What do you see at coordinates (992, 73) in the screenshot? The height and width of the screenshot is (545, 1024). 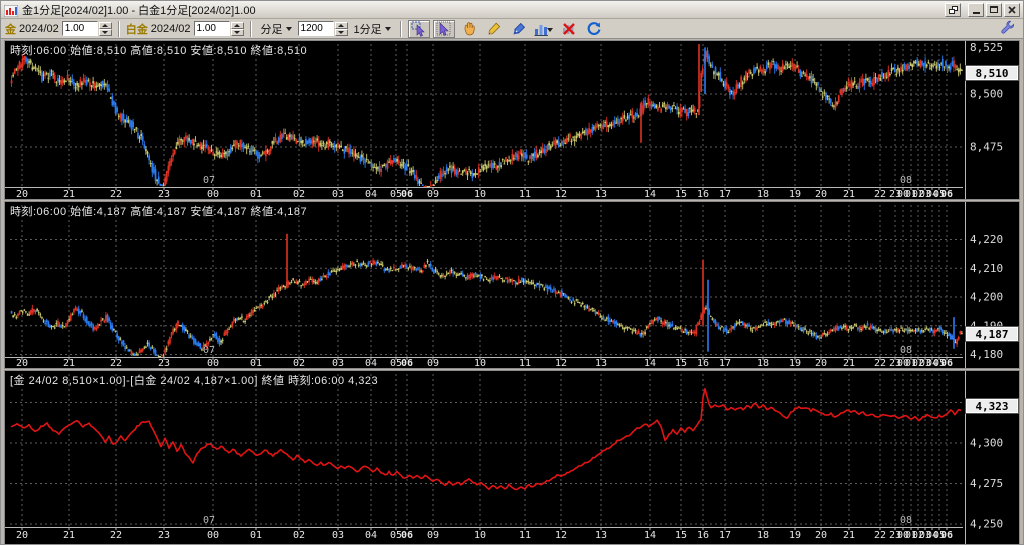 I see `gold-current-price-badge: 8,510` at bounding box center [992, 73].